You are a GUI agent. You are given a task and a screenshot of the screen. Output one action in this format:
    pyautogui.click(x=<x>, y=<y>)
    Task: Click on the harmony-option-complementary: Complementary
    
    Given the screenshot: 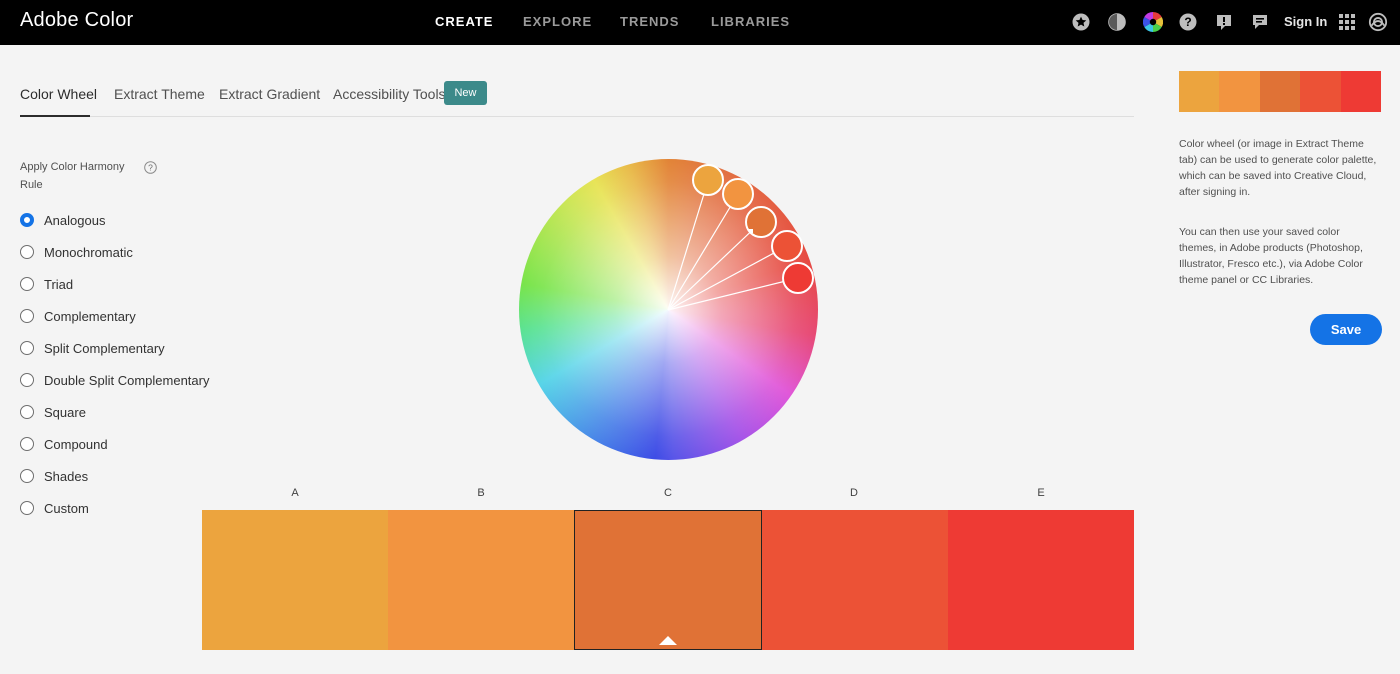 What is the action you would take?
    pyautogui.click(x=78, y=316)
    